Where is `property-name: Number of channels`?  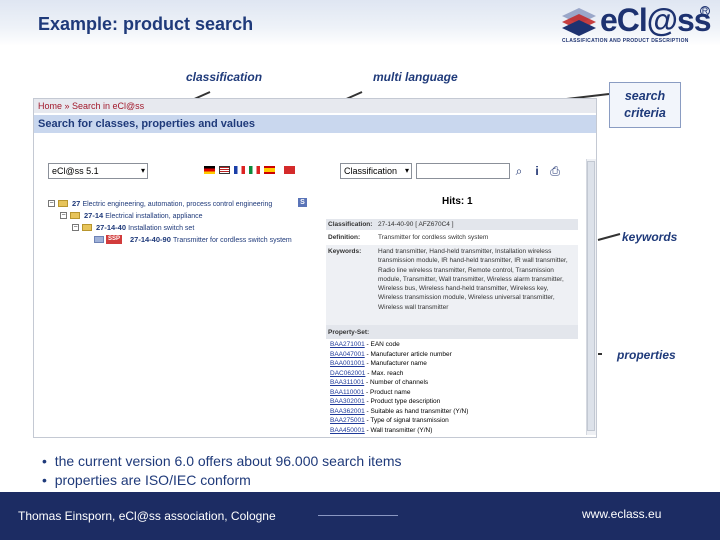
property-name: Number of channels is located at coordinates (399, 383).